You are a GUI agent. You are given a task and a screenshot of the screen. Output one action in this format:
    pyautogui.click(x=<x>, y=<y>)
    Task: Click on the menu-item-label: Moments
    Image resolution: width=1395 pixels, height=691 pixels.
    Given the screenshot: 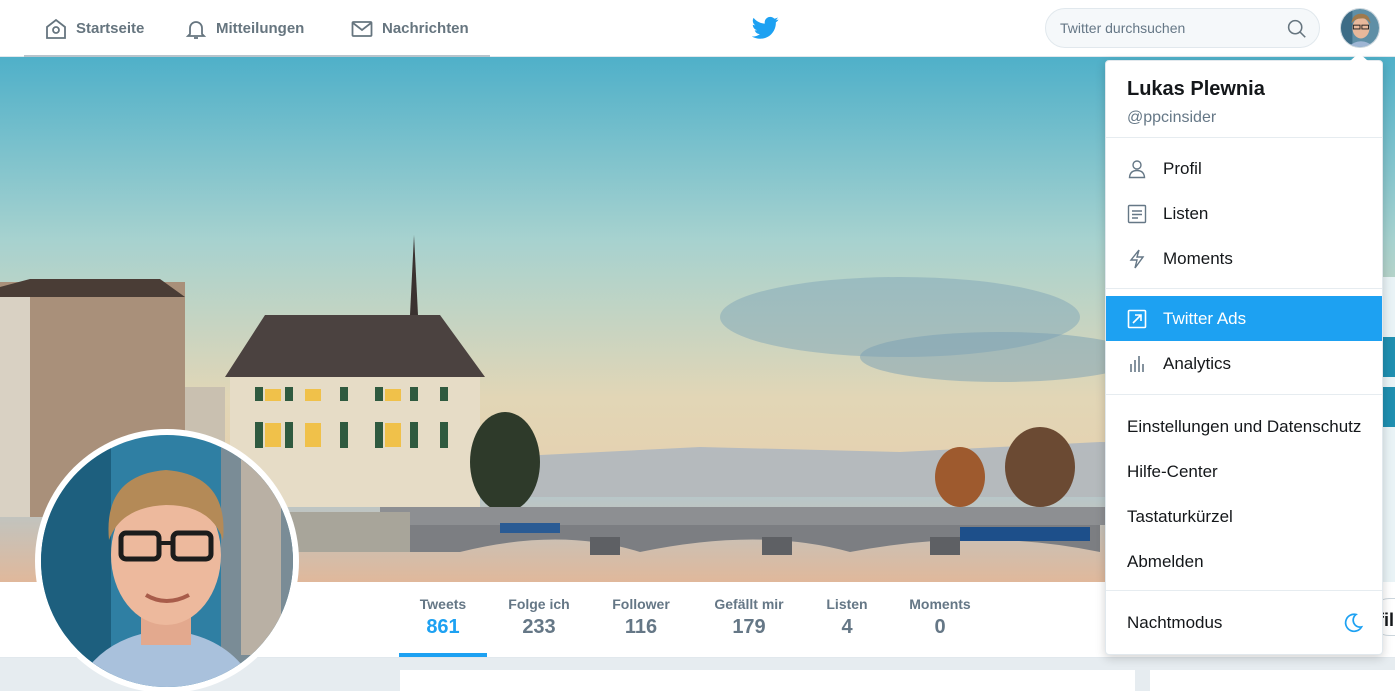 What is the action you would take?
    pyautogui.click(x=1198, y=258)
    